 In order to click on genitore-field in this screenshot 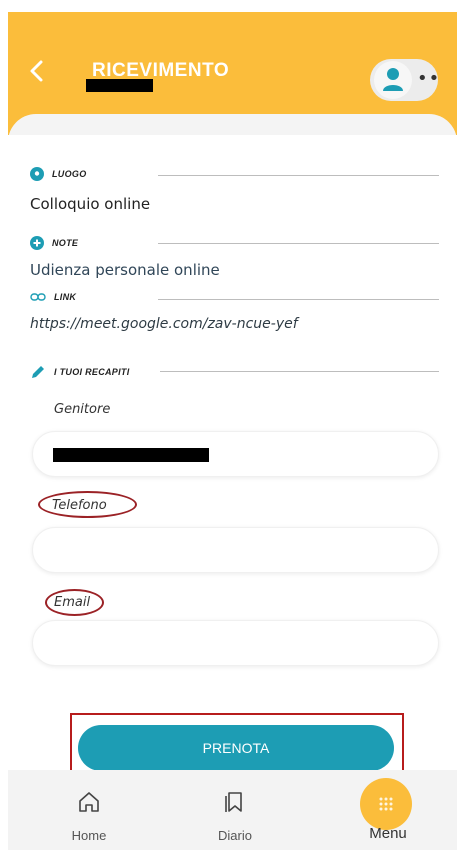, I will do `click(235, 454)`.